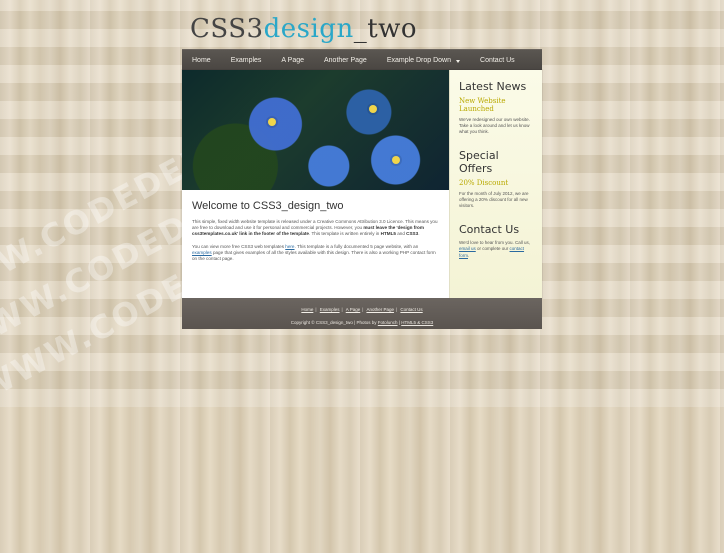  Describe the element at coordinates (388, 322) in the screenshot. I see `photos-by-link: Fotolunch` at that location.